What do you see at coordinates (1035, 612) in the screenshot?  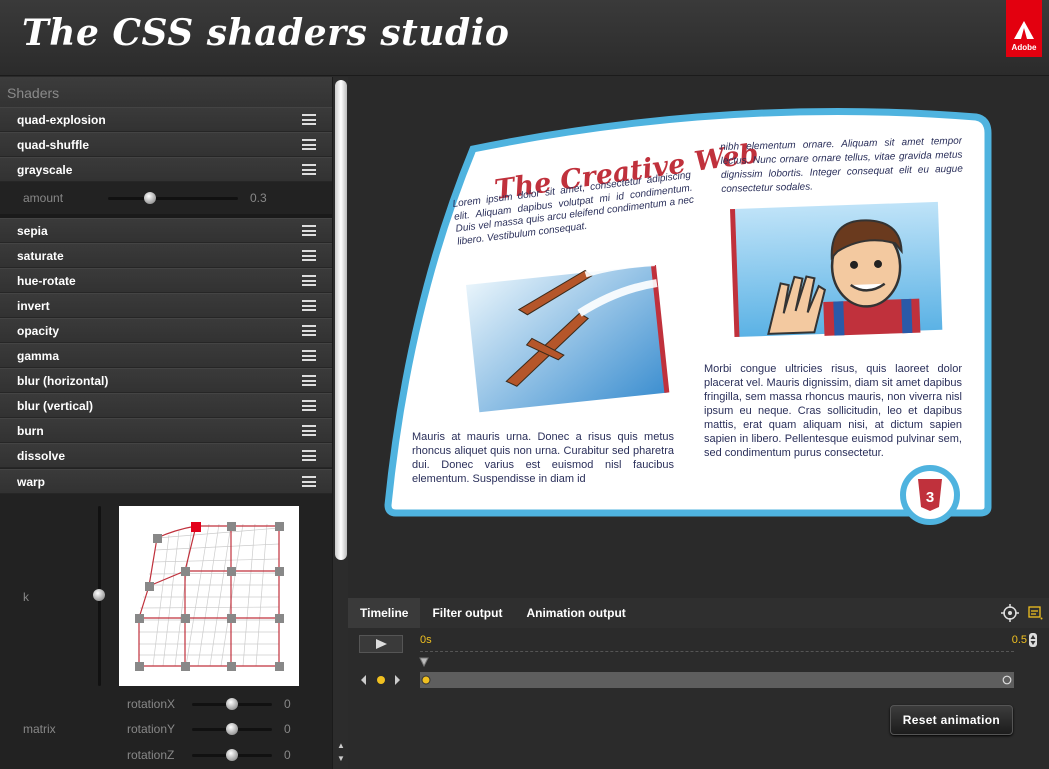 I see `log-icon` at bounding box center [1035, 612].